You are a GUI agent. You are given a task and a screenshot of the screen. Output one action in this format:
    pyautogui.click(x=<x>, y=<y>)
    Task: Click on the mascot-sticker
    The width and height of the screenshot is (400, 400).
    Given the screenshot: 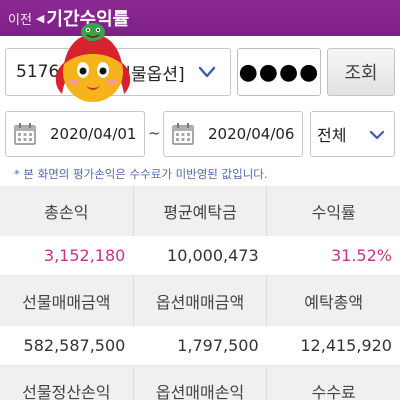 What is the action you would take?
    pyautogui.click(x=93, y=62)
    